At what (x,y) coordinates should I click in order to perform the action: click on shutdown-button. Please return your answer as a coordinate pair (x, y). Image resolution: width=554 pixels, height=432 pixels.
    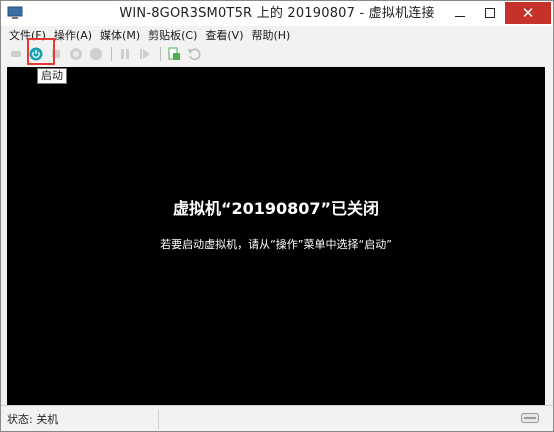
    Looking at the image, I should click on (76, 54).